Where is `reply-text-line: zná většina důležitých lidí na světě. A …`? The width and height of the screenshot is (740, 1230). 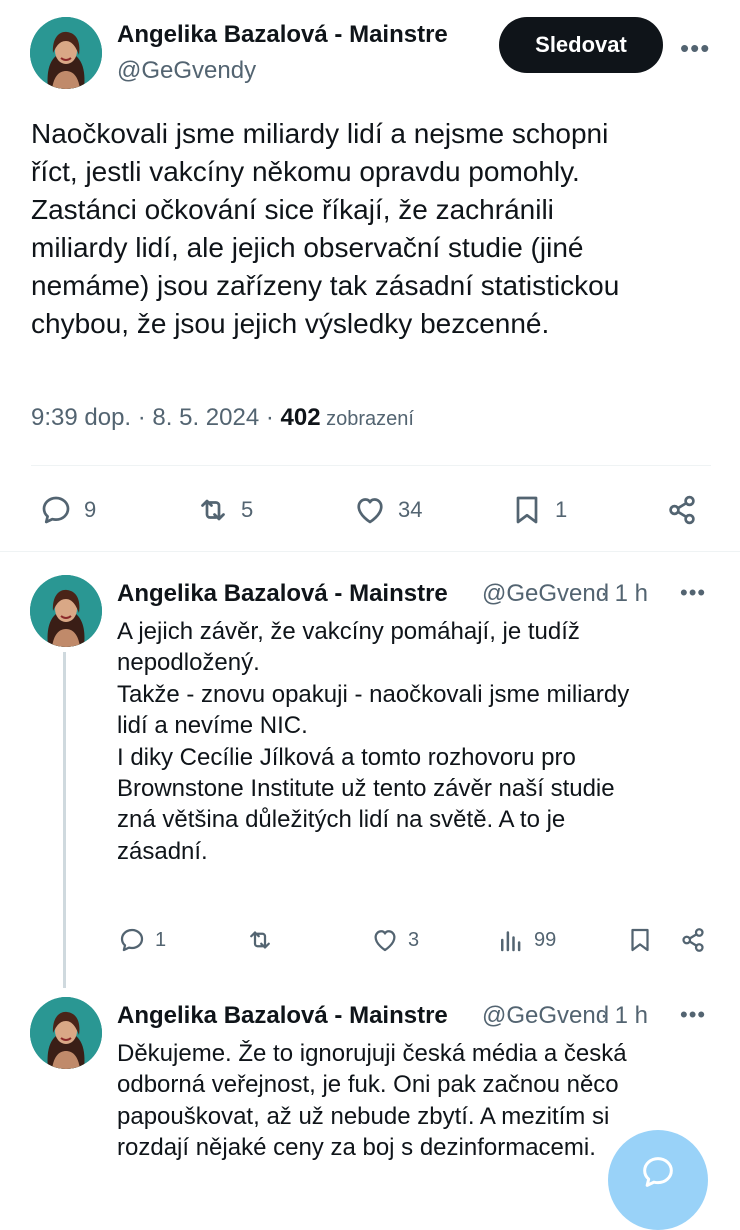
reply-text-line: zná většina důležitých lidí na světě. A … is located at coordinates (341, 820).